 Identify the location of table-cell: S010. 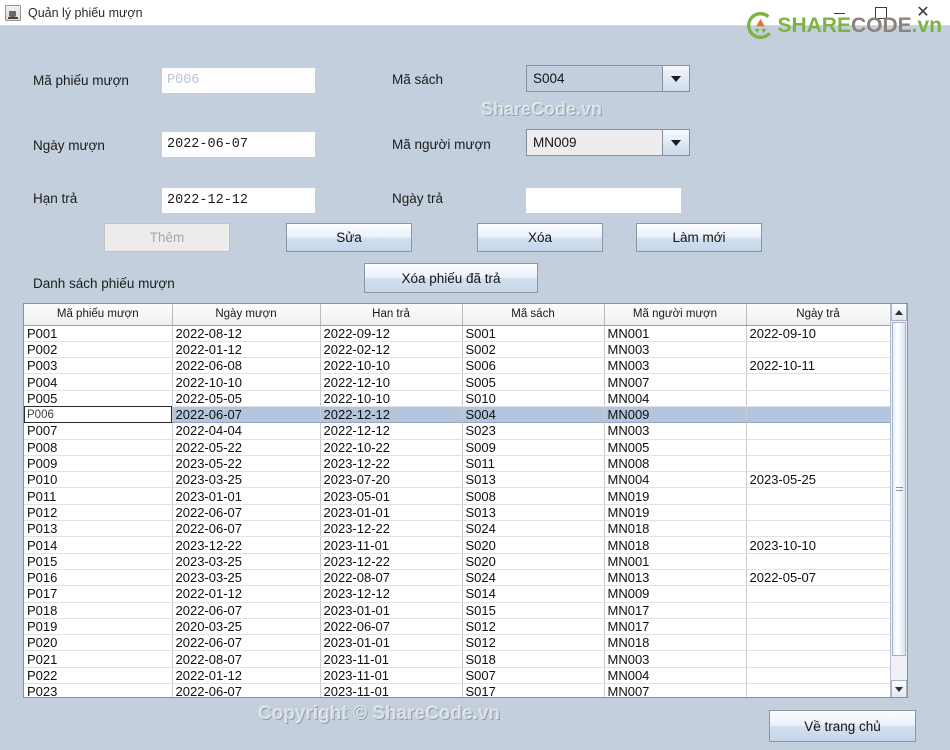
(533, 398).